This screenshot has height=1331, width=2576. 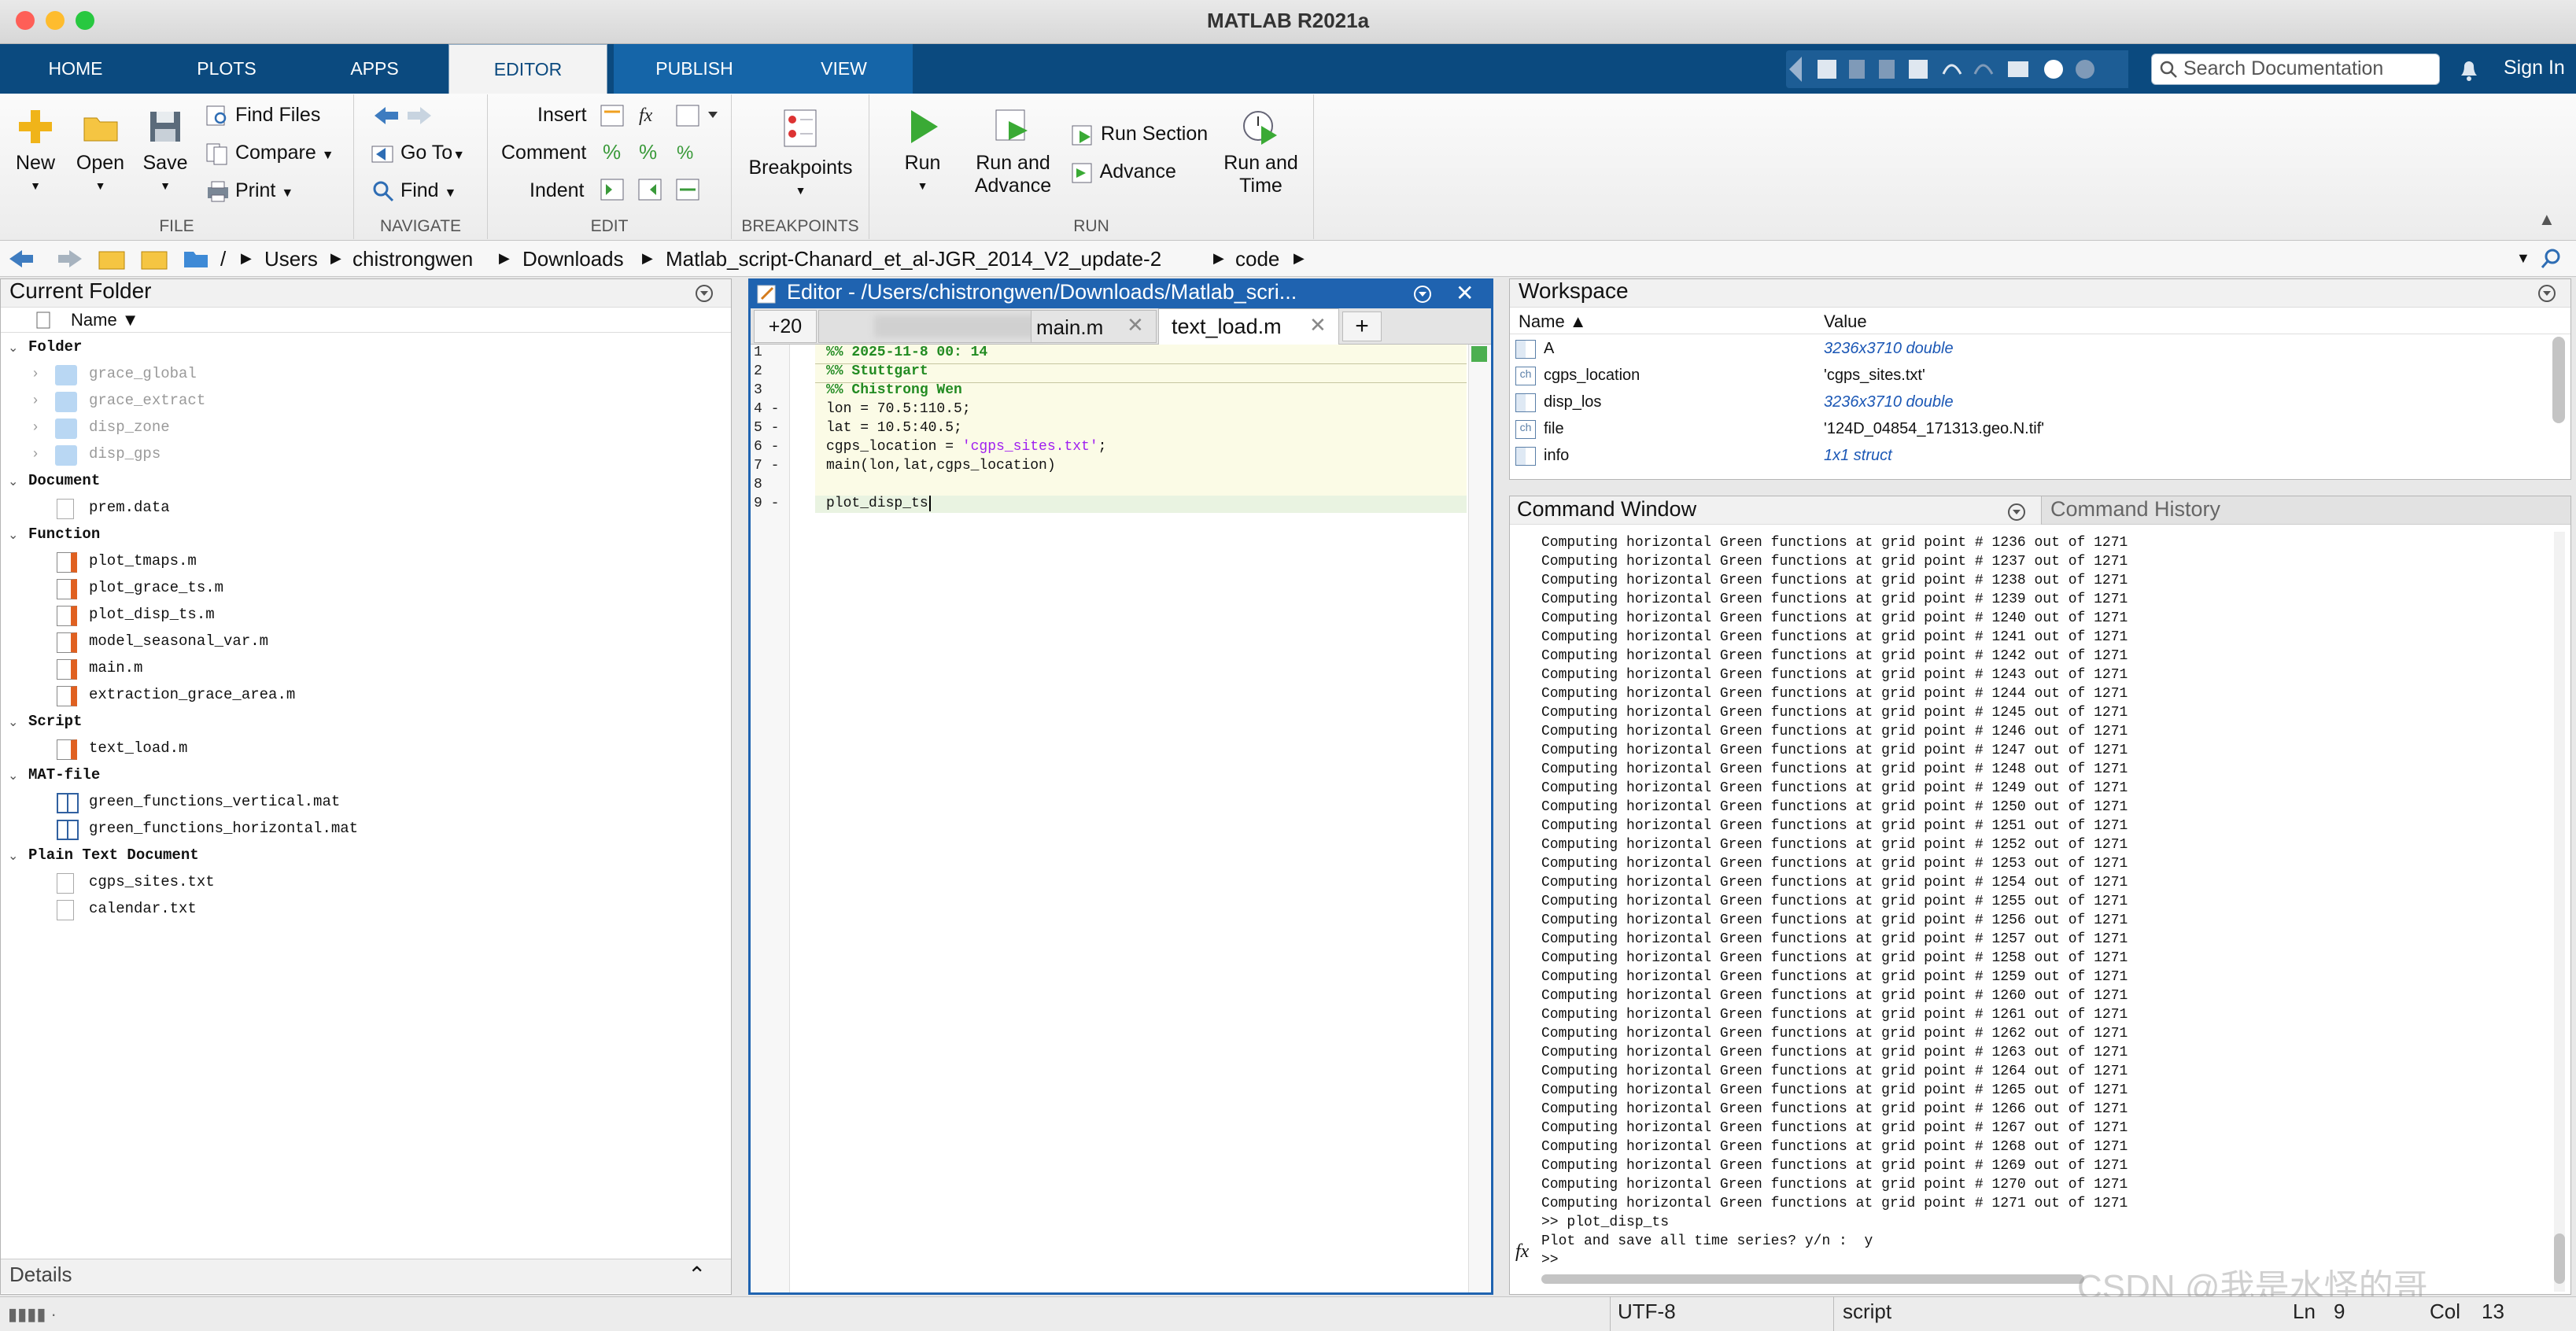 What do you see at coordinates (249, 191) in the screenshot?
I see `print-button: Print ▼` at bounding box center [249, 191].